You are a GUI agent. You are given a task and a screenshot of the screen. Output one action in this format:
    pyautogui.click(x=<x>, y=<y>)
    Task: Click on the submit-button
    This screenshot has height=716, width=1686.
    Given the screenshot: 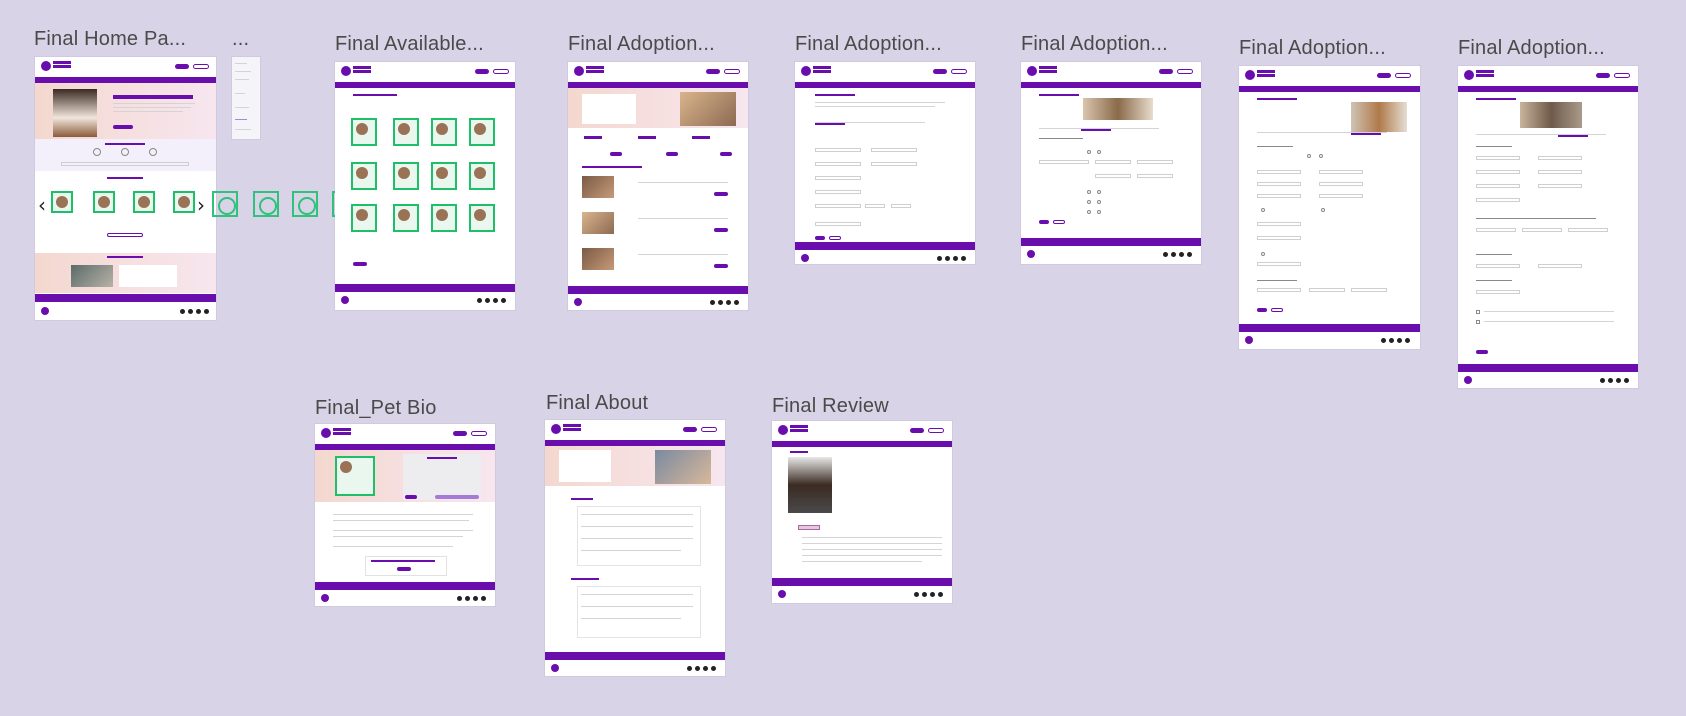 What is the action you would take?
    pyautogui.click(x=1482, y=352)
    